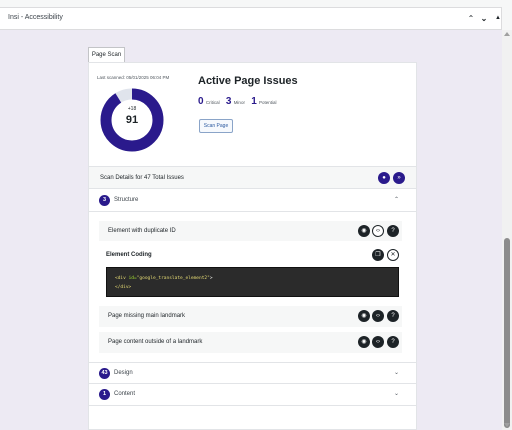 The height and width of the screenshot is (430, 512). What do you see at coordinates (125, 394) in the screenshot?
I see `section-label: Content` at bounding box center [125, 394].